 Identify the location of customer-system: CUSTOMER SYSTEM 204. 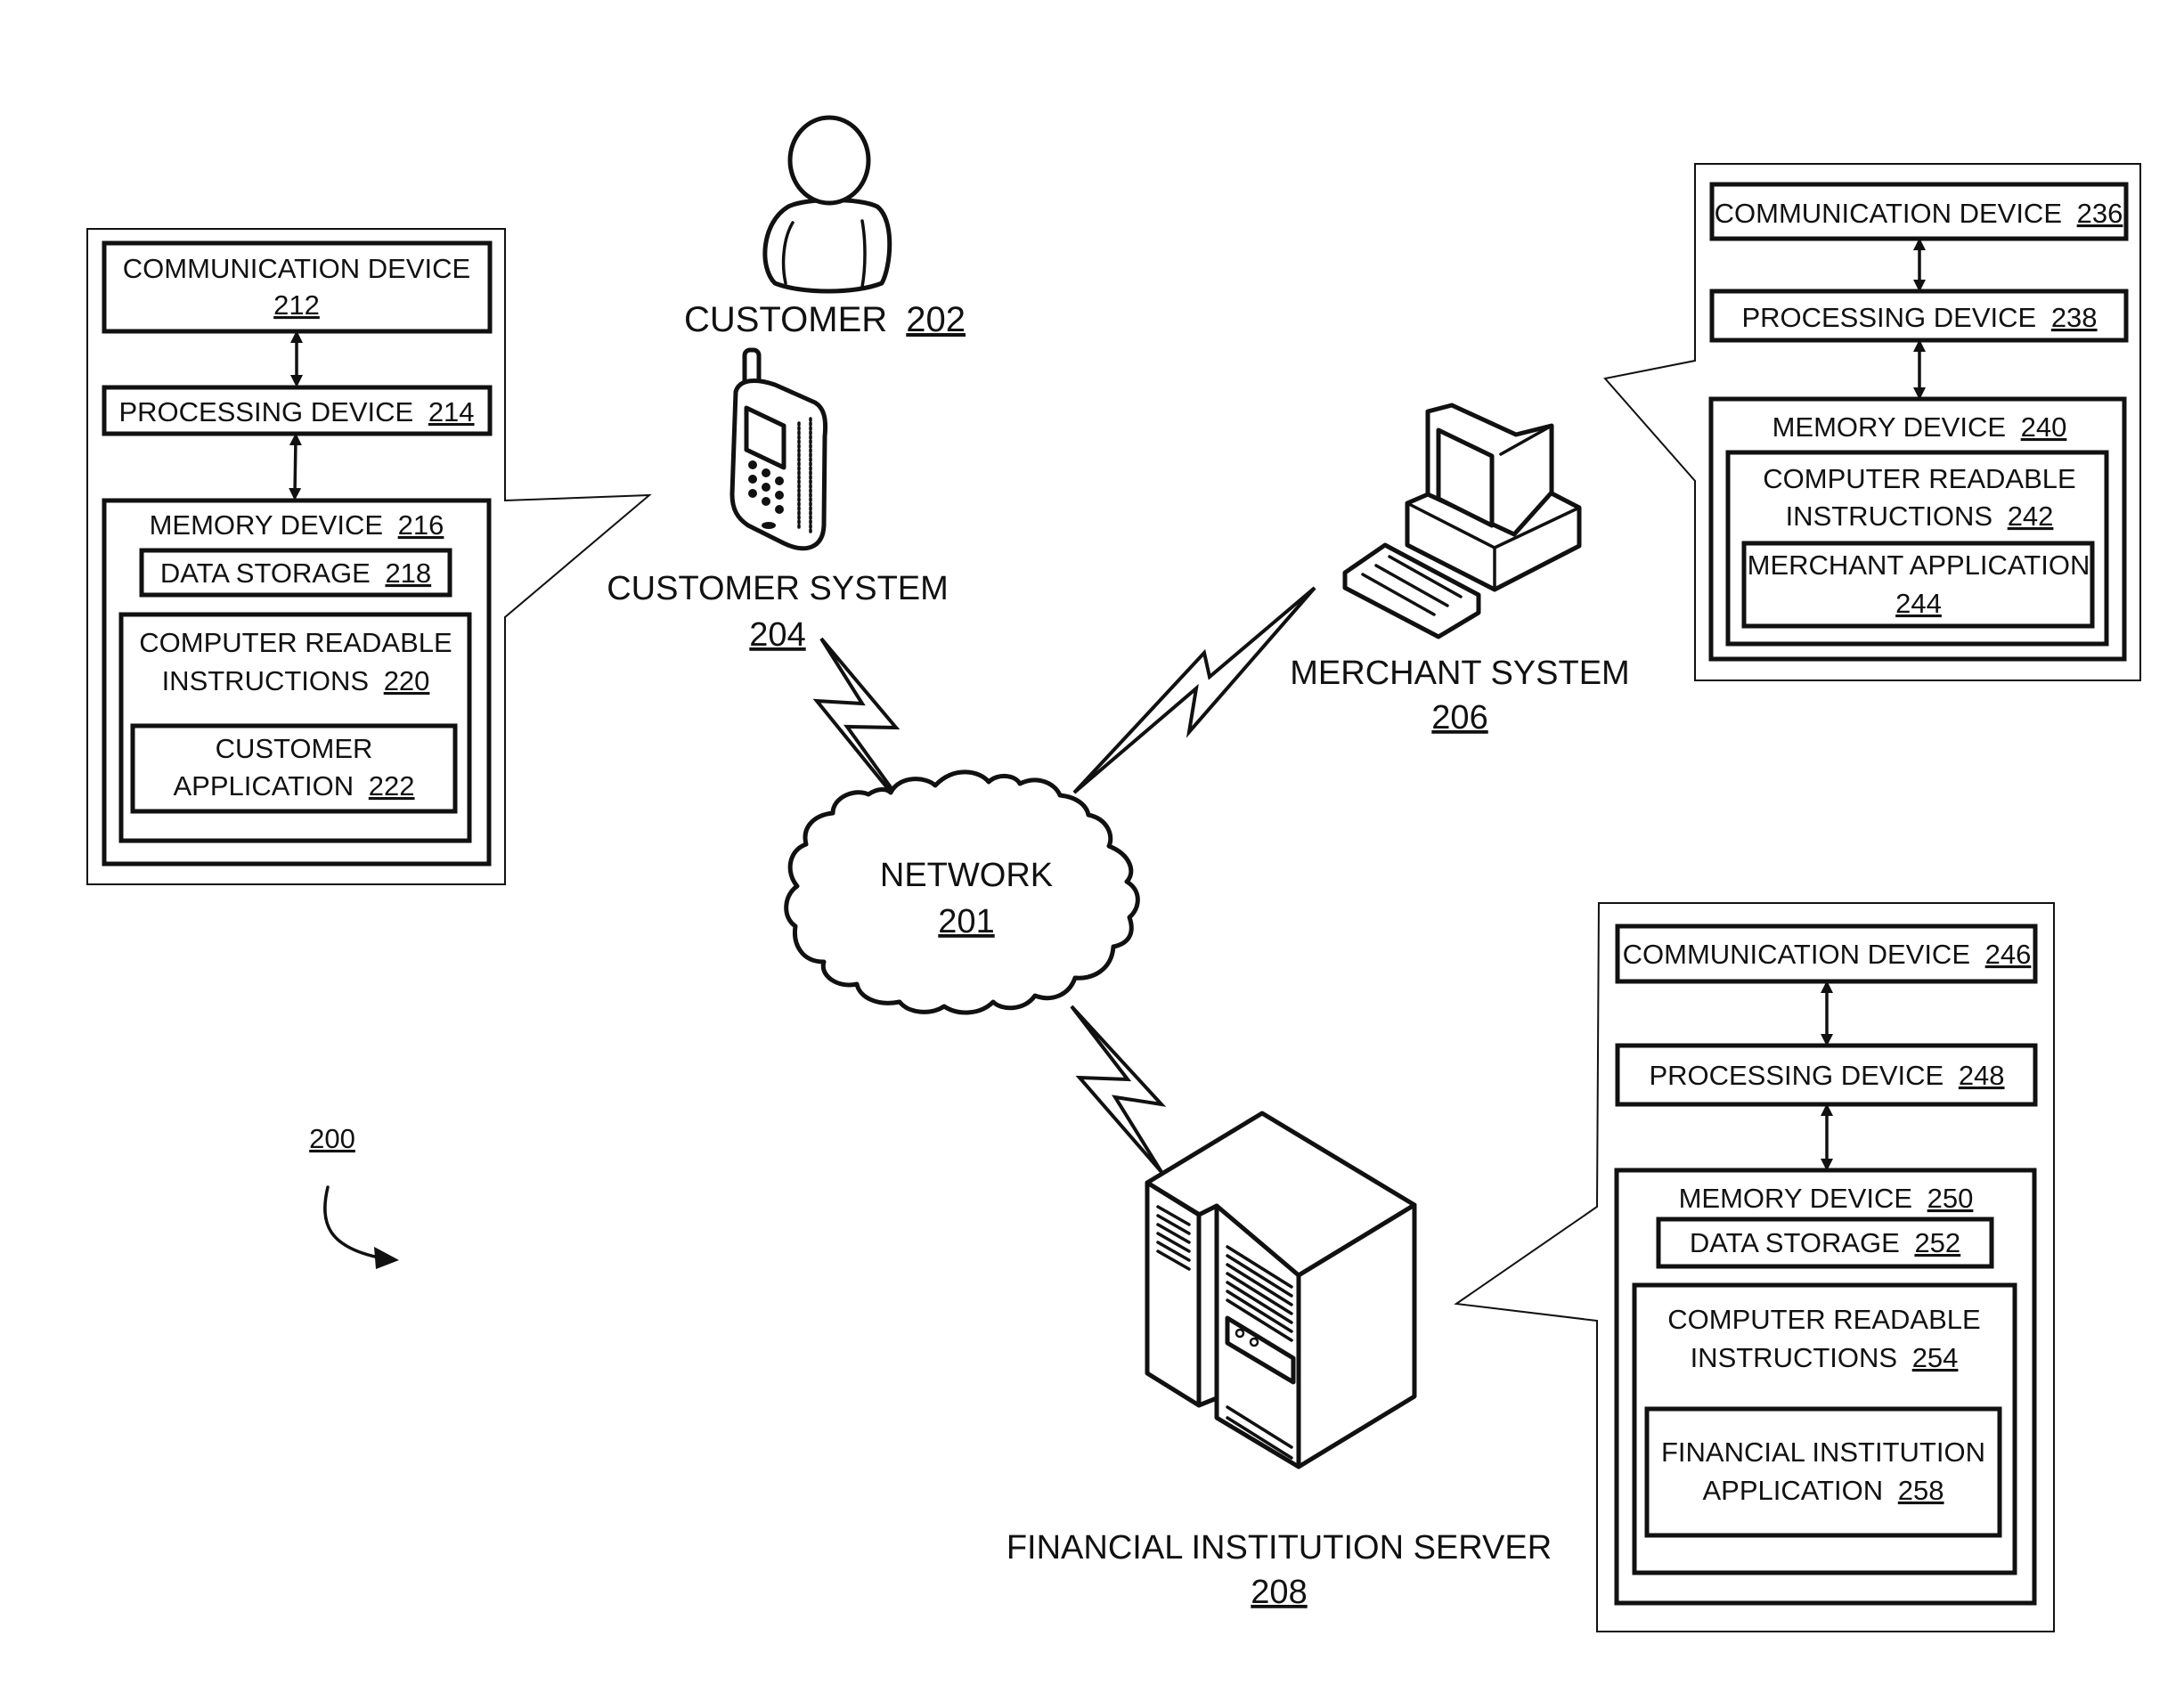
(778, 500).